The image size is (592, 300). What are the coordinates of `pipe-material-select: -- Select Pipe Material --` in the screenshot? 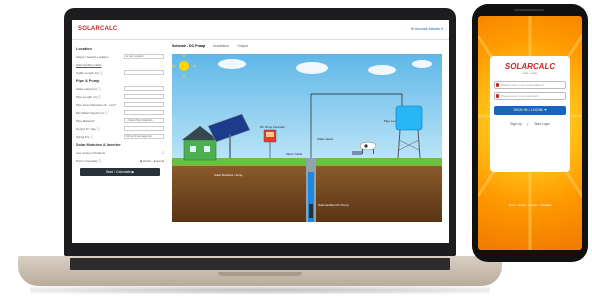 It's located at (144, 120).